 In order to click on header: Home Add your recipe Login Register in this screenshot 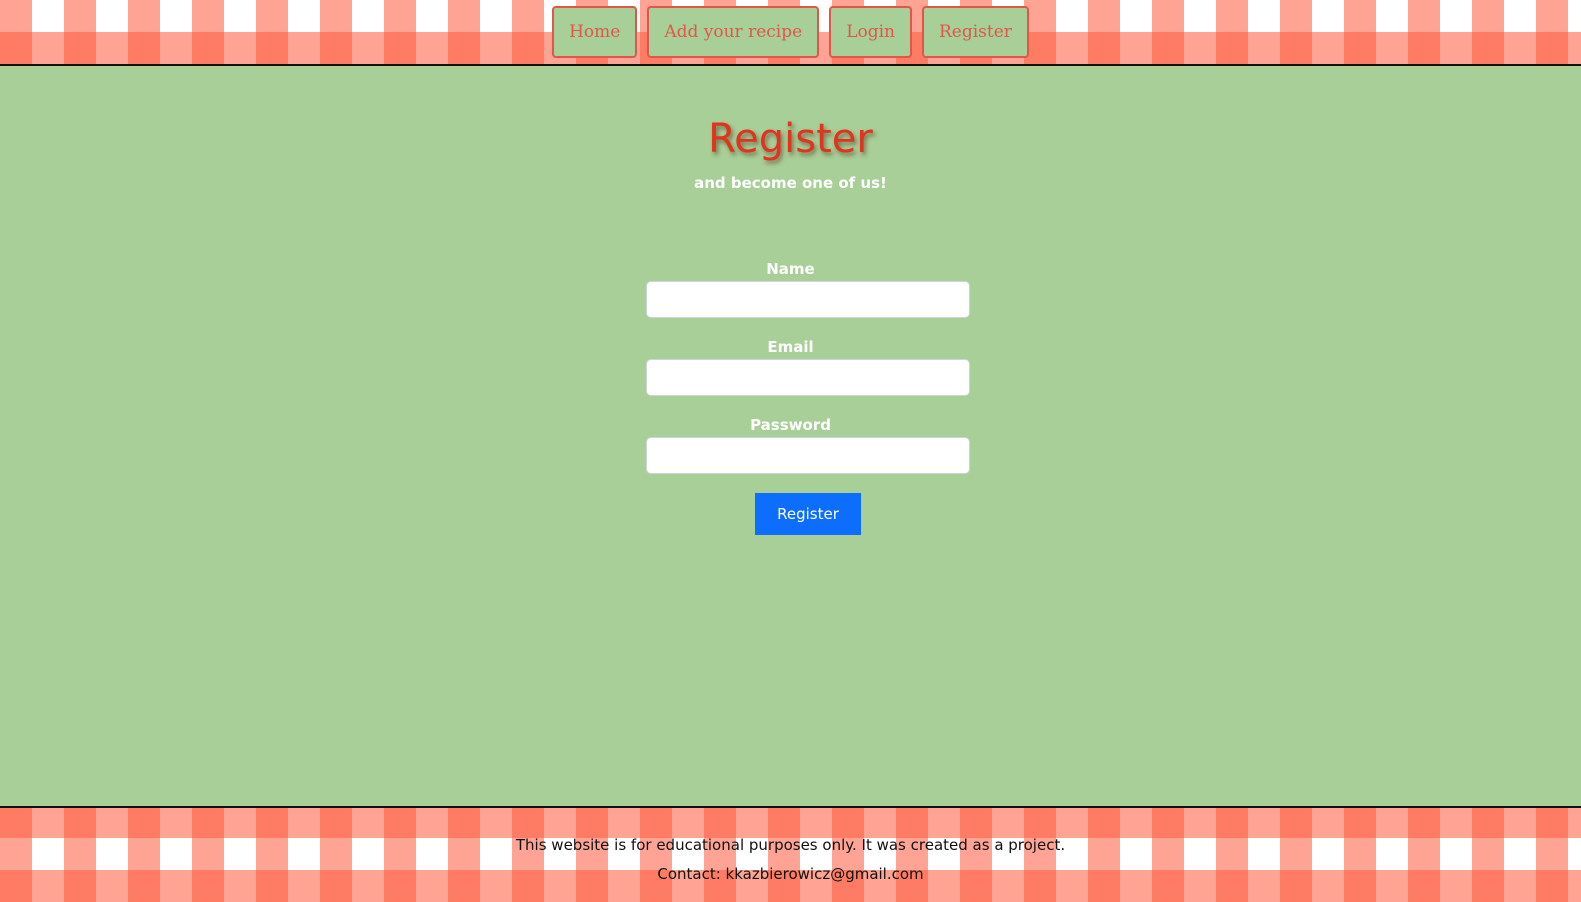, I will do `click(790, 33)`.